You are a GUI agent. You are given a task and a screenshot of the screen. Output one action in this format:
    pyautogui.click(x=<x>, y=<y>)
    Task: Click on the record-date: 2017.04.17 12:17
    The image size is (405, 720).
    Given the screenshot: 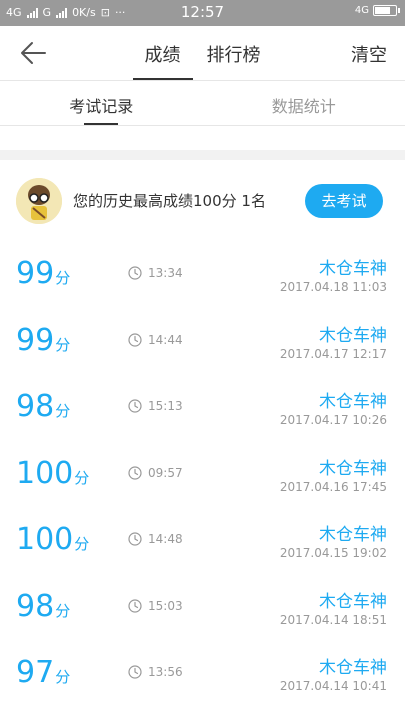 What is the action you would take?
    pyautogui.click(x=333, y=353)
    